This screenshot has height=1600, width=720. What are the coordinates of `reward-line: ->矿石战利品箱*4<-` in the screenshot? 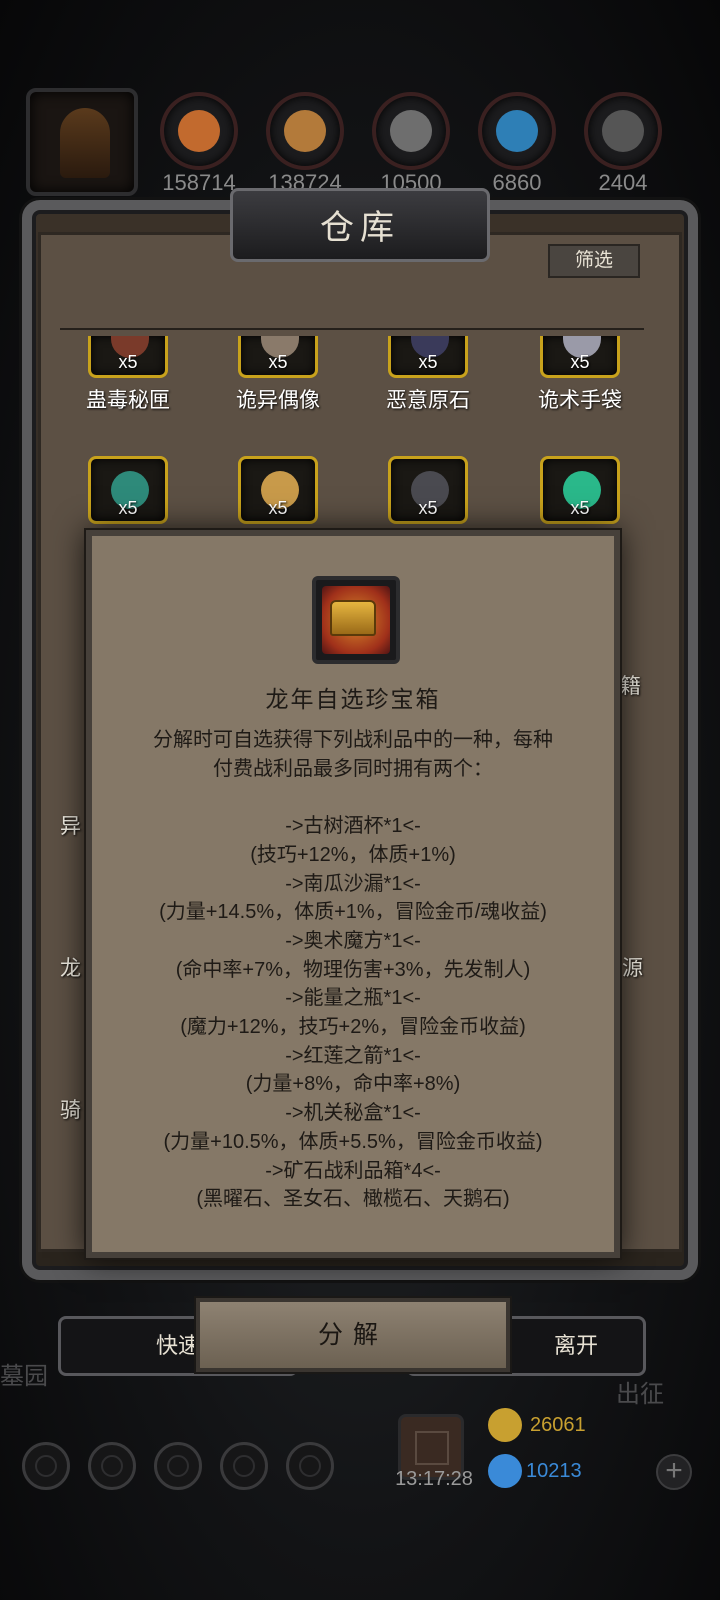 It's located at (353, 1170).